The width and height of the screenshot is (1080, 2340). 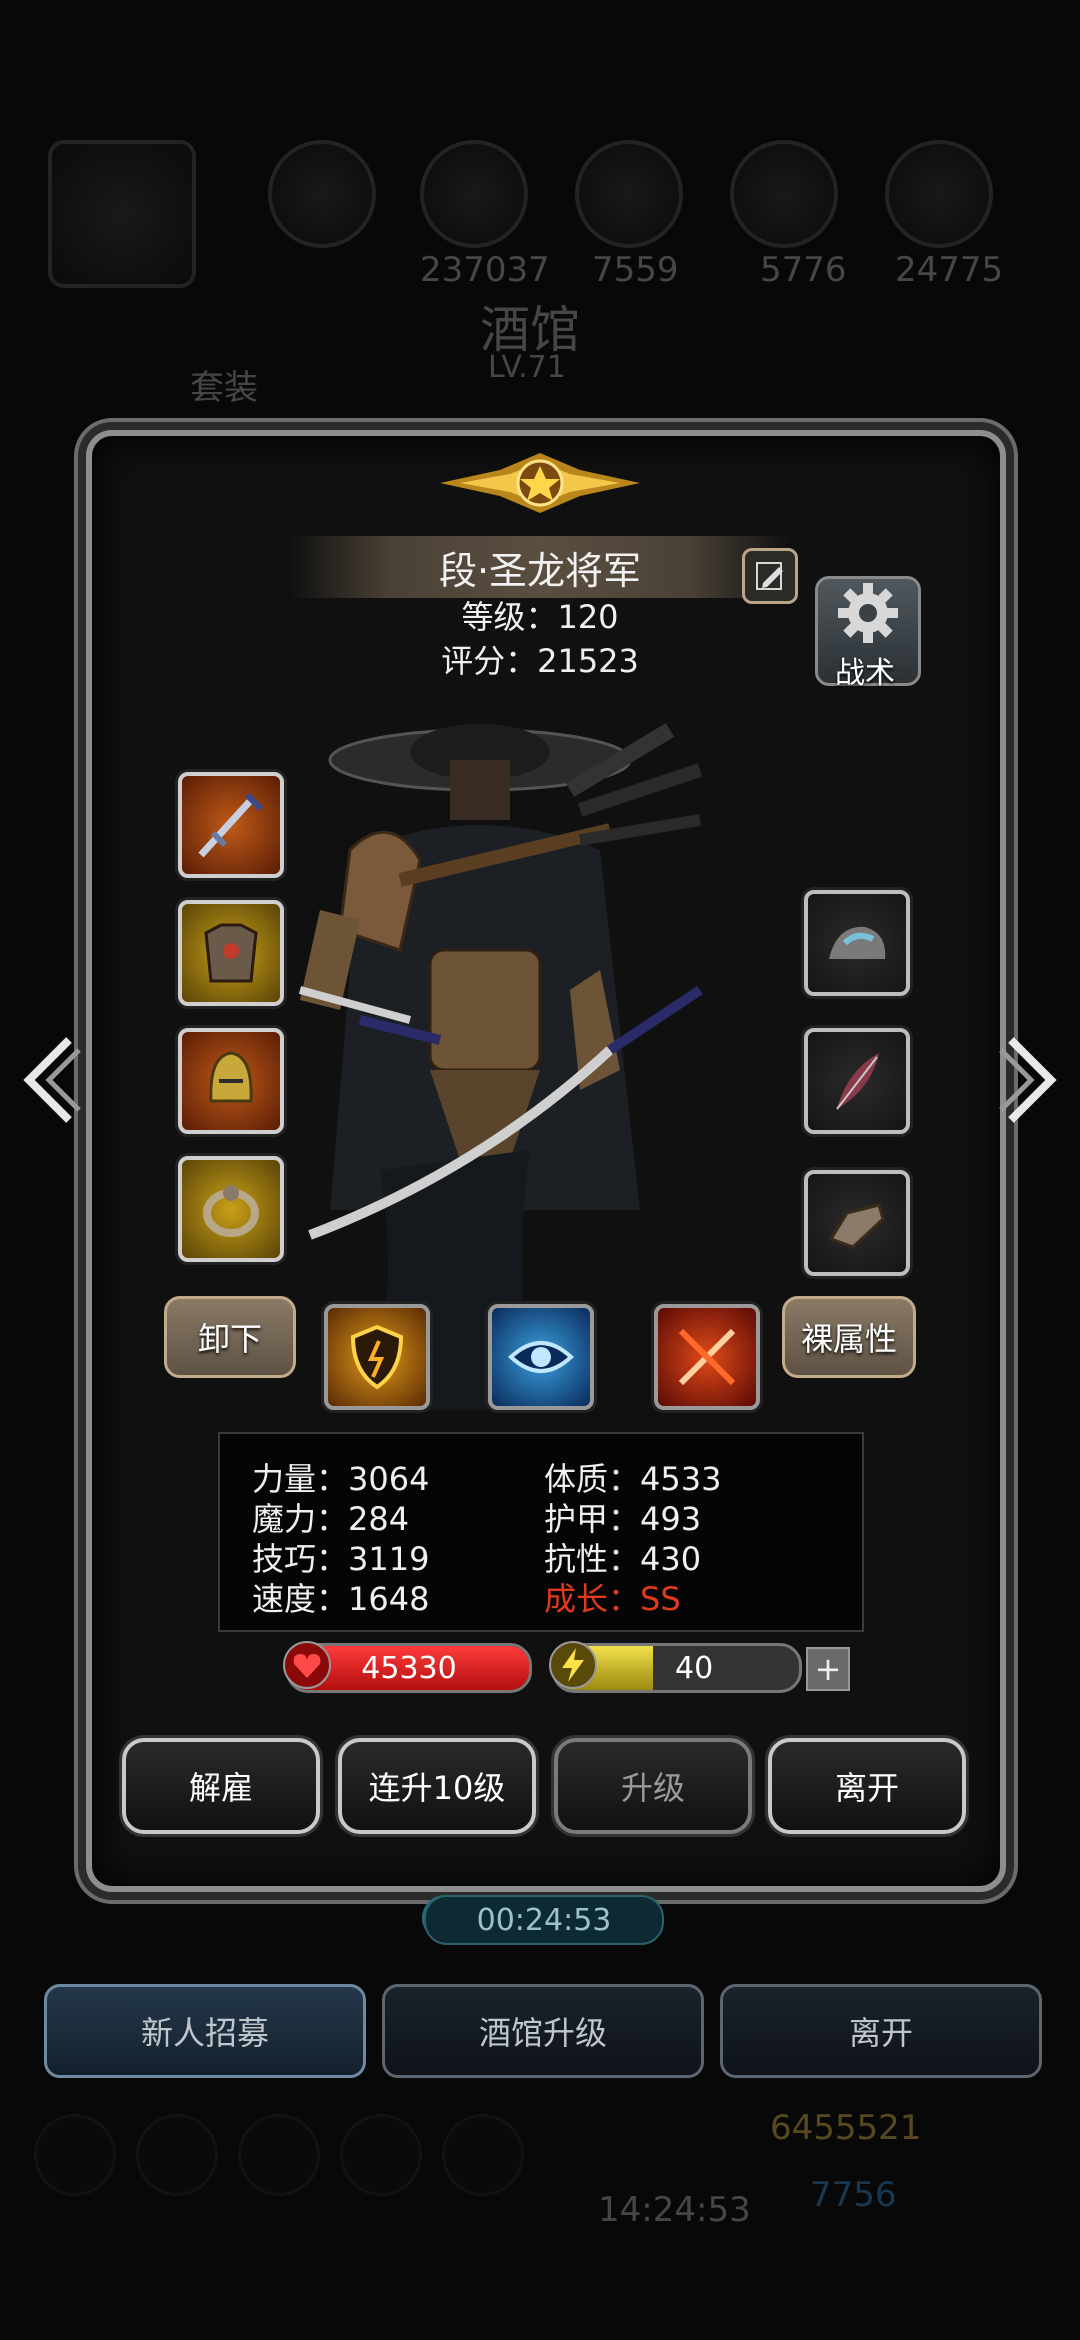 I want to click on resource-value: 5776, so click(x=803, y=270).